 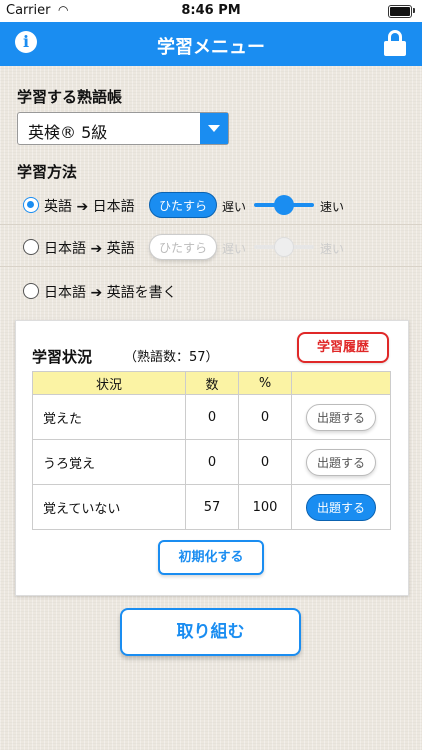 I want to click on column-header-percent: %, so click(x=265, y=383).